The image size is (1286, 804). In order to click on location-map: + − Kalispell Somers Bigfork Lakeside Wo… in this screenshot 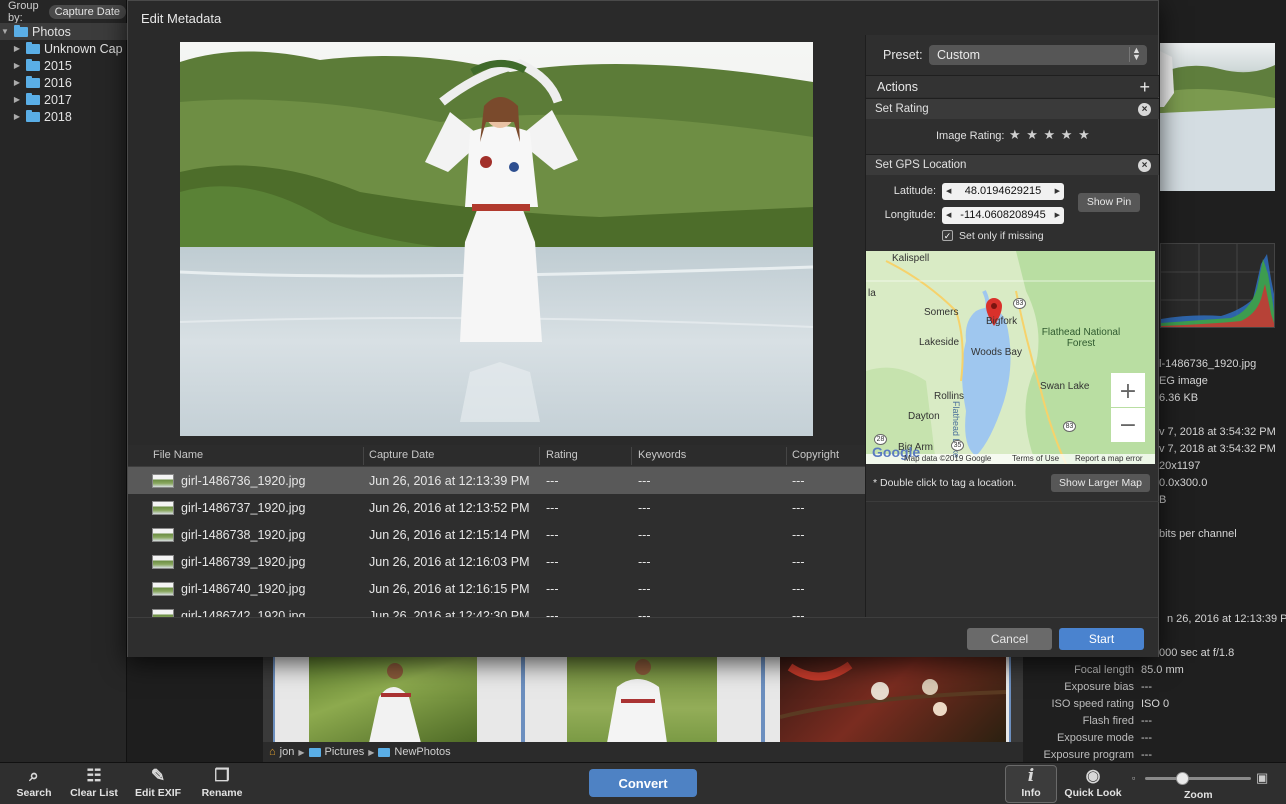, I will do `click(1010, 357)`.